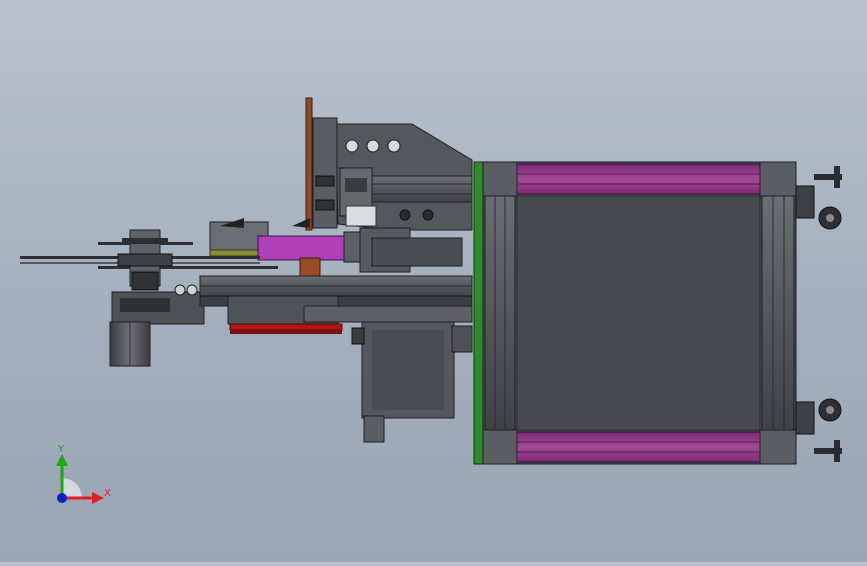 The image size is (867, 566). What do you see at coordinates (361, 216) in the screenshot?
I see `white-fixture` at bounding box center [361, 216].